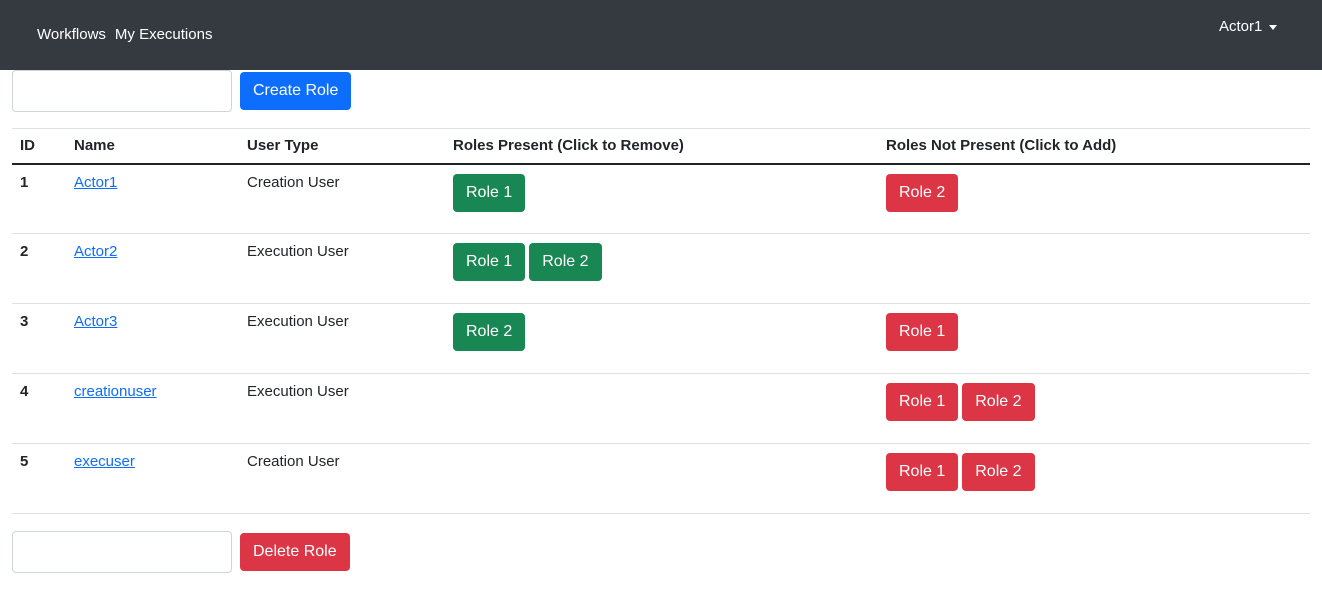 The width and height of the screenshot is (1322, 591). What do you see at coordinates (296, 91) in the screenshot?
I see `create-role-button: Create Role` at bounding box center [296, 91].